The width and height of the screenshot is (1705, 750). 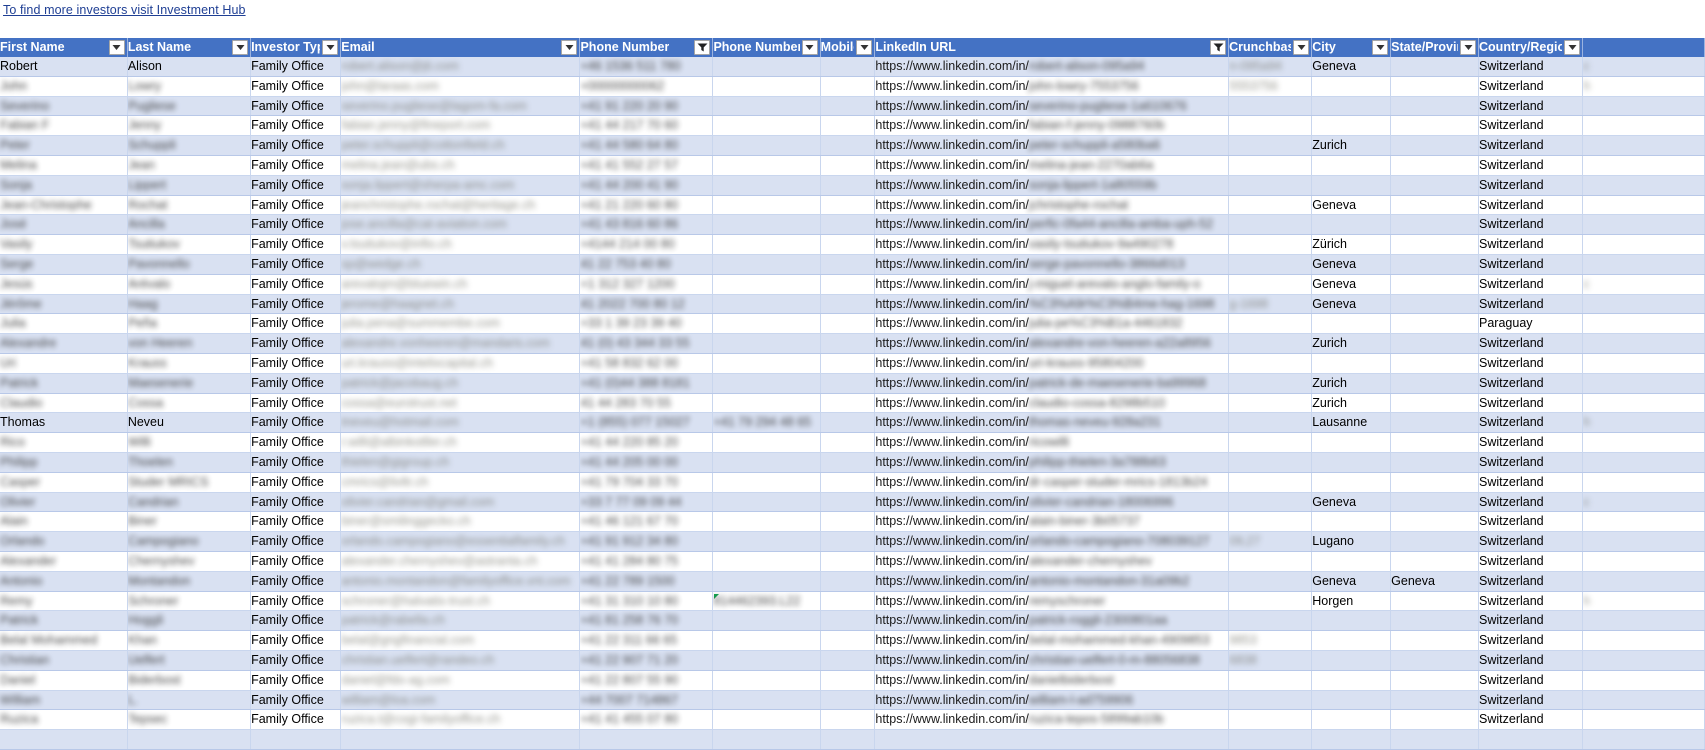 What do you see at coordinates (646, 482) in the screenshot?
I see `cell-phone-number-1: +41 79 704 33 70` at bounding box center [646, 482].